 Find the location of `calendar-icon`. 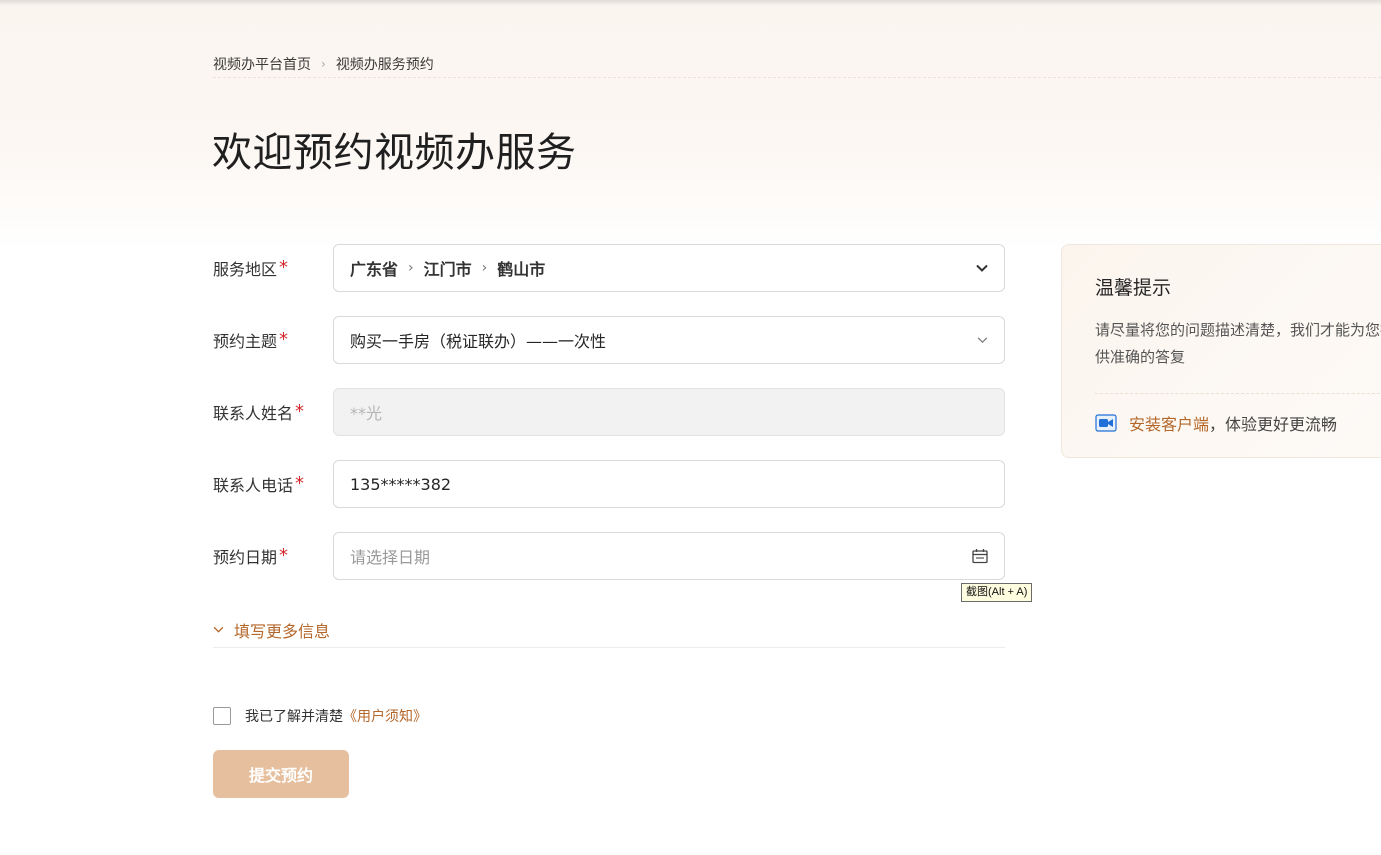

calendar-icon is located at coordinates (980, 556).